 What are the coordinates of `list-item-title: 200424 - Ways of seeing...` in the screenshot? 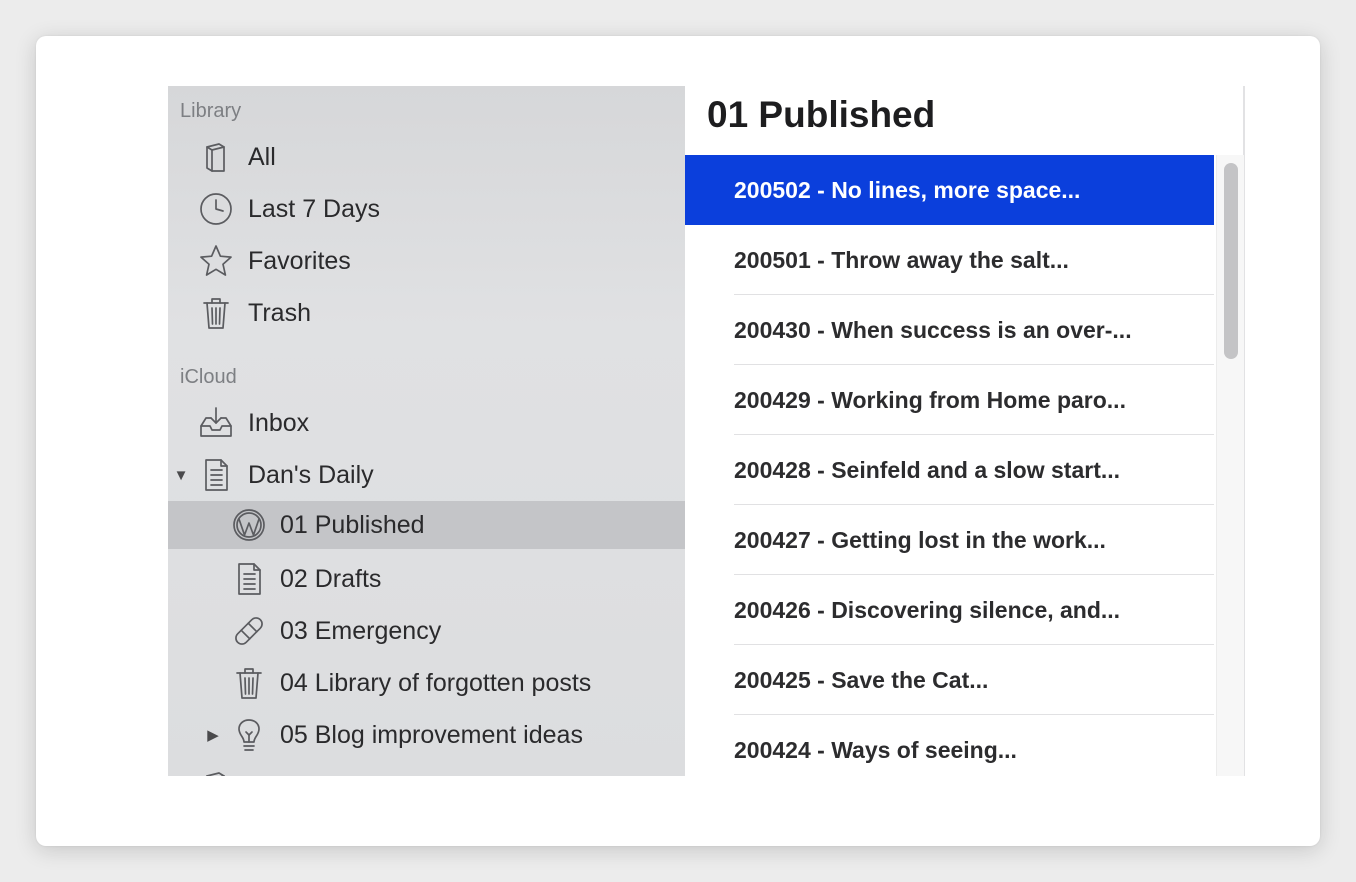 It's located at (875, 749).